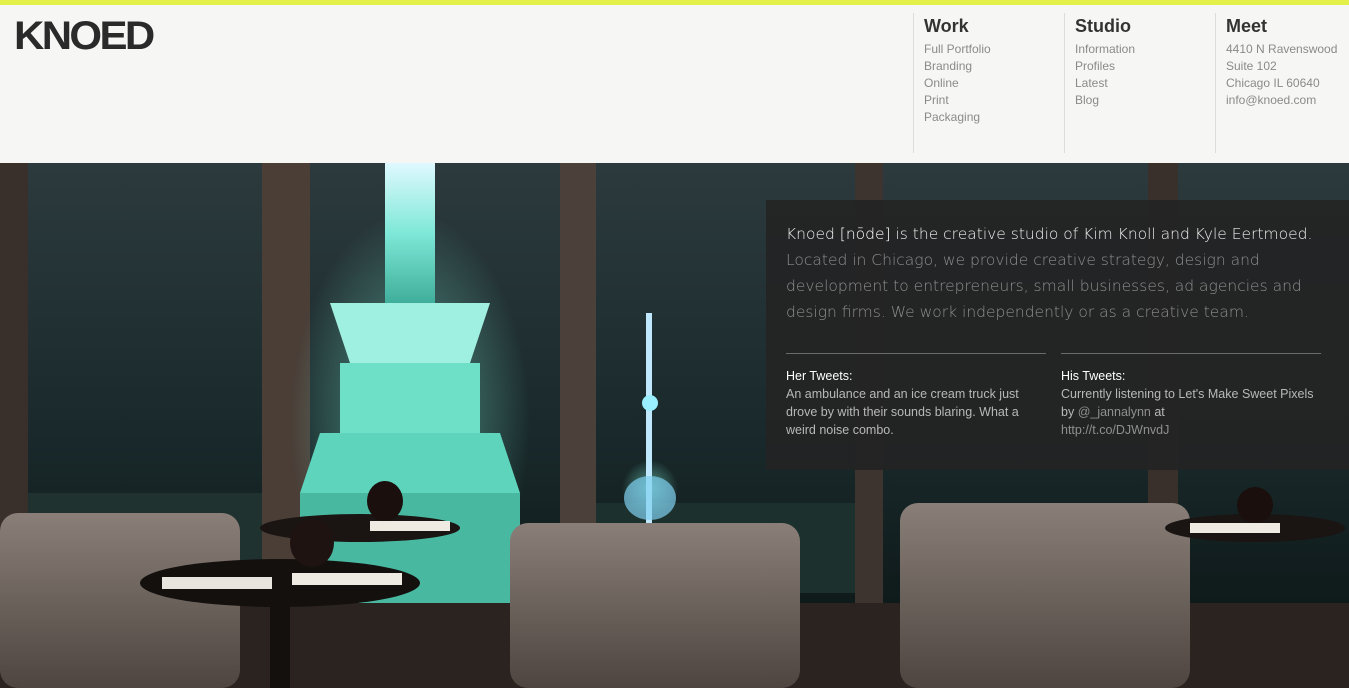 This screenshot has height=688, width=1349. What do you see at coordinates (1157, 412) in the screenshot?
I see `his-tweet-text-mid: at` at bounding box center [1157, 412].